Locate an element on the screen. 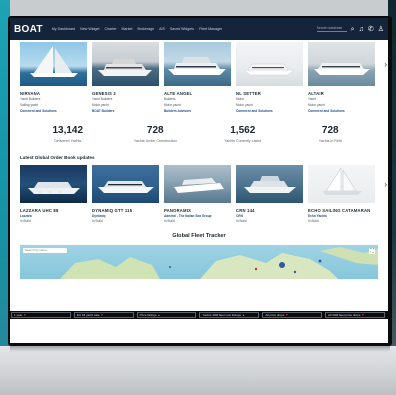 The height and width of the screenshot is (395, 396). ticker-label: All price drops is located at coordinates (275, 315).